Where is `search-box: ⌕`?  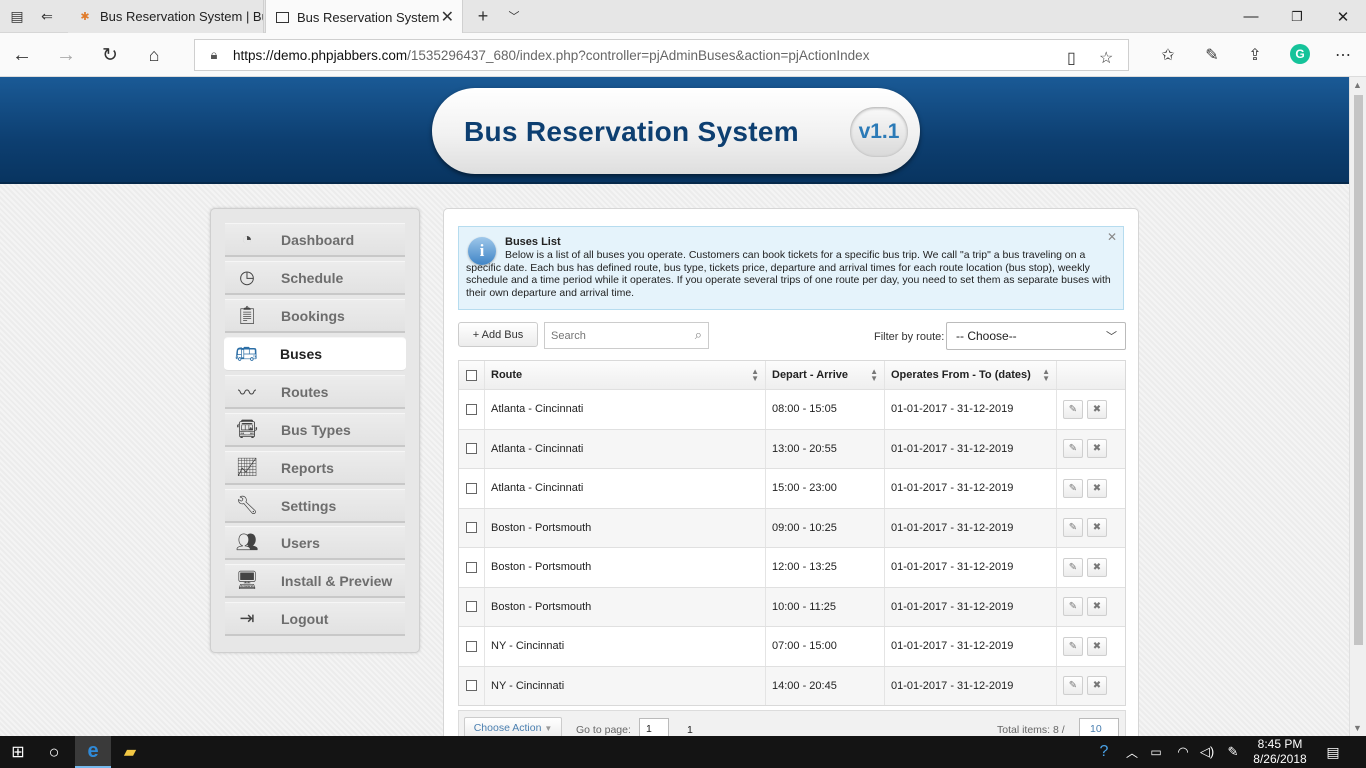
search-box: ⌕ is located at coordinates (626, 335).